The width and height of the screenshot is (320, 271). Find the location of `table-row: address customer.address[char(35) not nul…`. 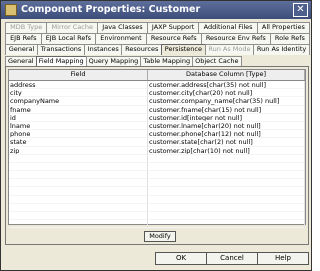

table-row: address customer.address[char(35) not nul… is located at coordinates (157, 85).